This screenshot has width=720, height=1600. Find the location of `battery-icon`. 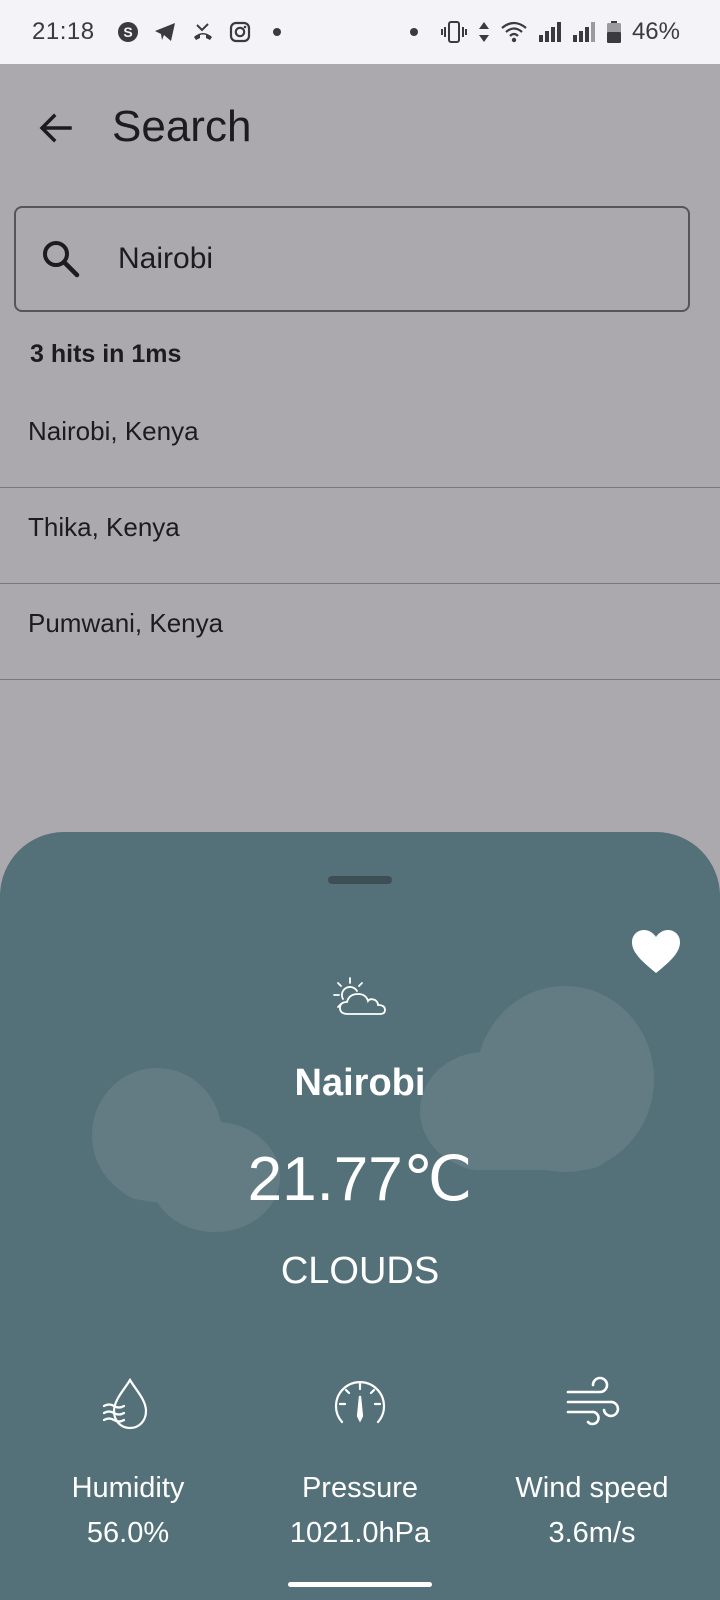

battery-icon is located at coordinates (614, 32).